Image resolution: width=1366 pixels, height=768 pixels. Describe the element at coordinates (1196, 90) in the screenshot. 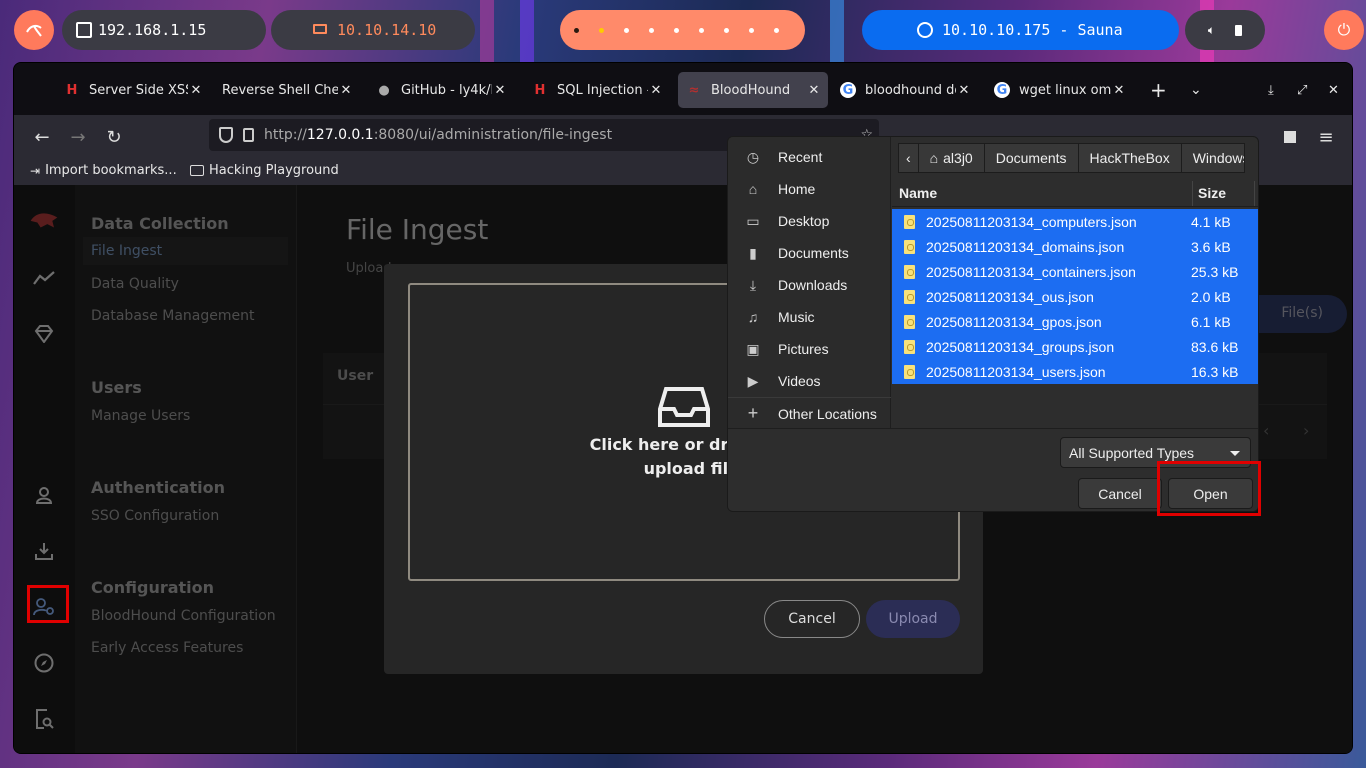

I see `chevron-down-icon: ⌄` at that location.